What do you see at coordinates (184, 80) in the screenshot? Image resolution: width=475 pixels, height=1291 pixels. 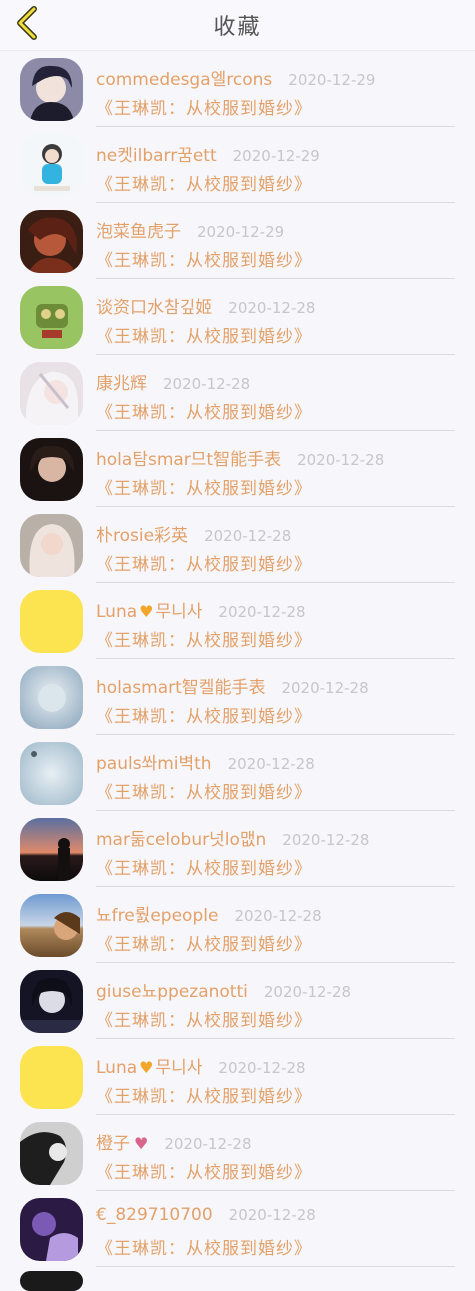 I see `user-name: commedesga엘rcons` at bounding box center [184, 80].